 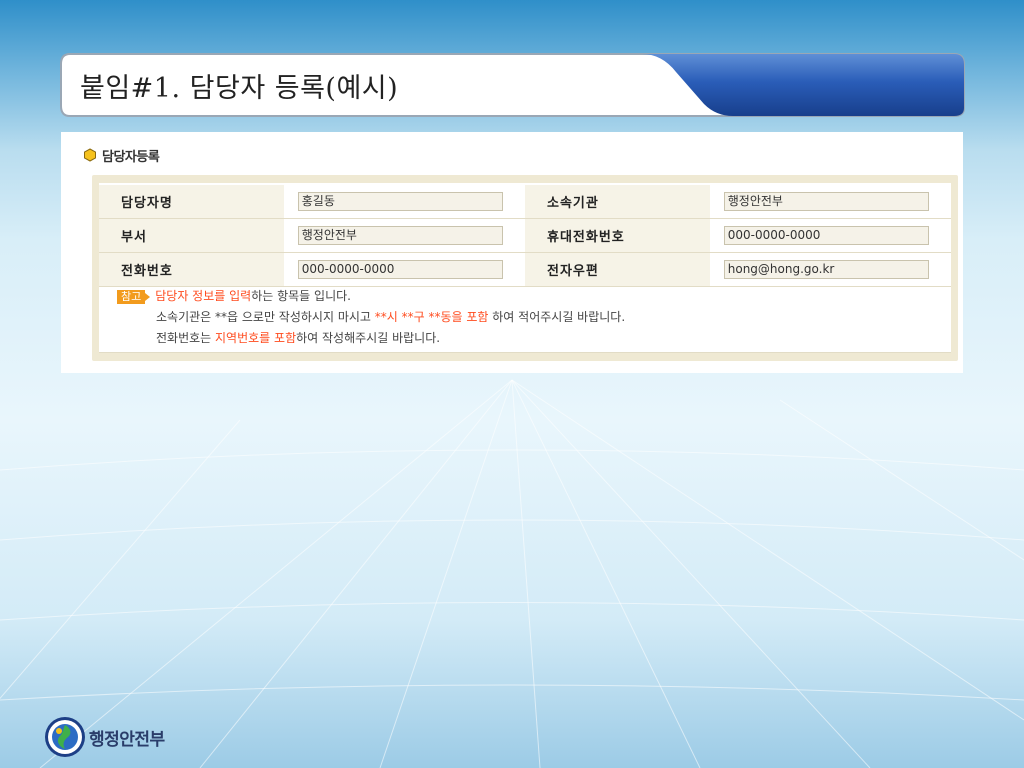 What do you see at coordinates (127, 739) in the screenshot?
I see `ministry-name: 행정안전부` at bounding box center [127, 739].